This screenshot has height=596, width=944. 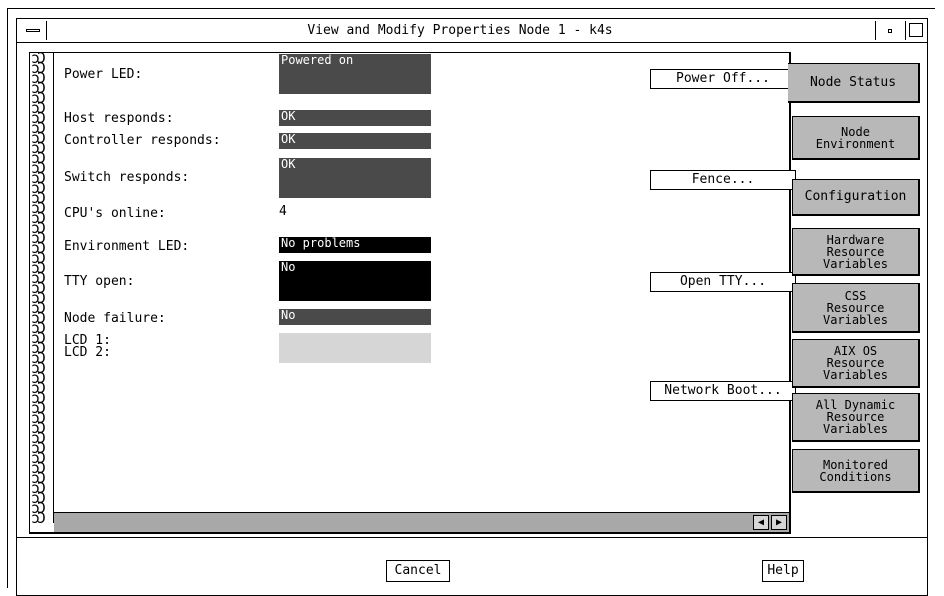 What do you see at coordinates (761, 522) in the screenshot?
I see `scroll-left-arrow-icon: ◀` at bounding box center [761, 522].